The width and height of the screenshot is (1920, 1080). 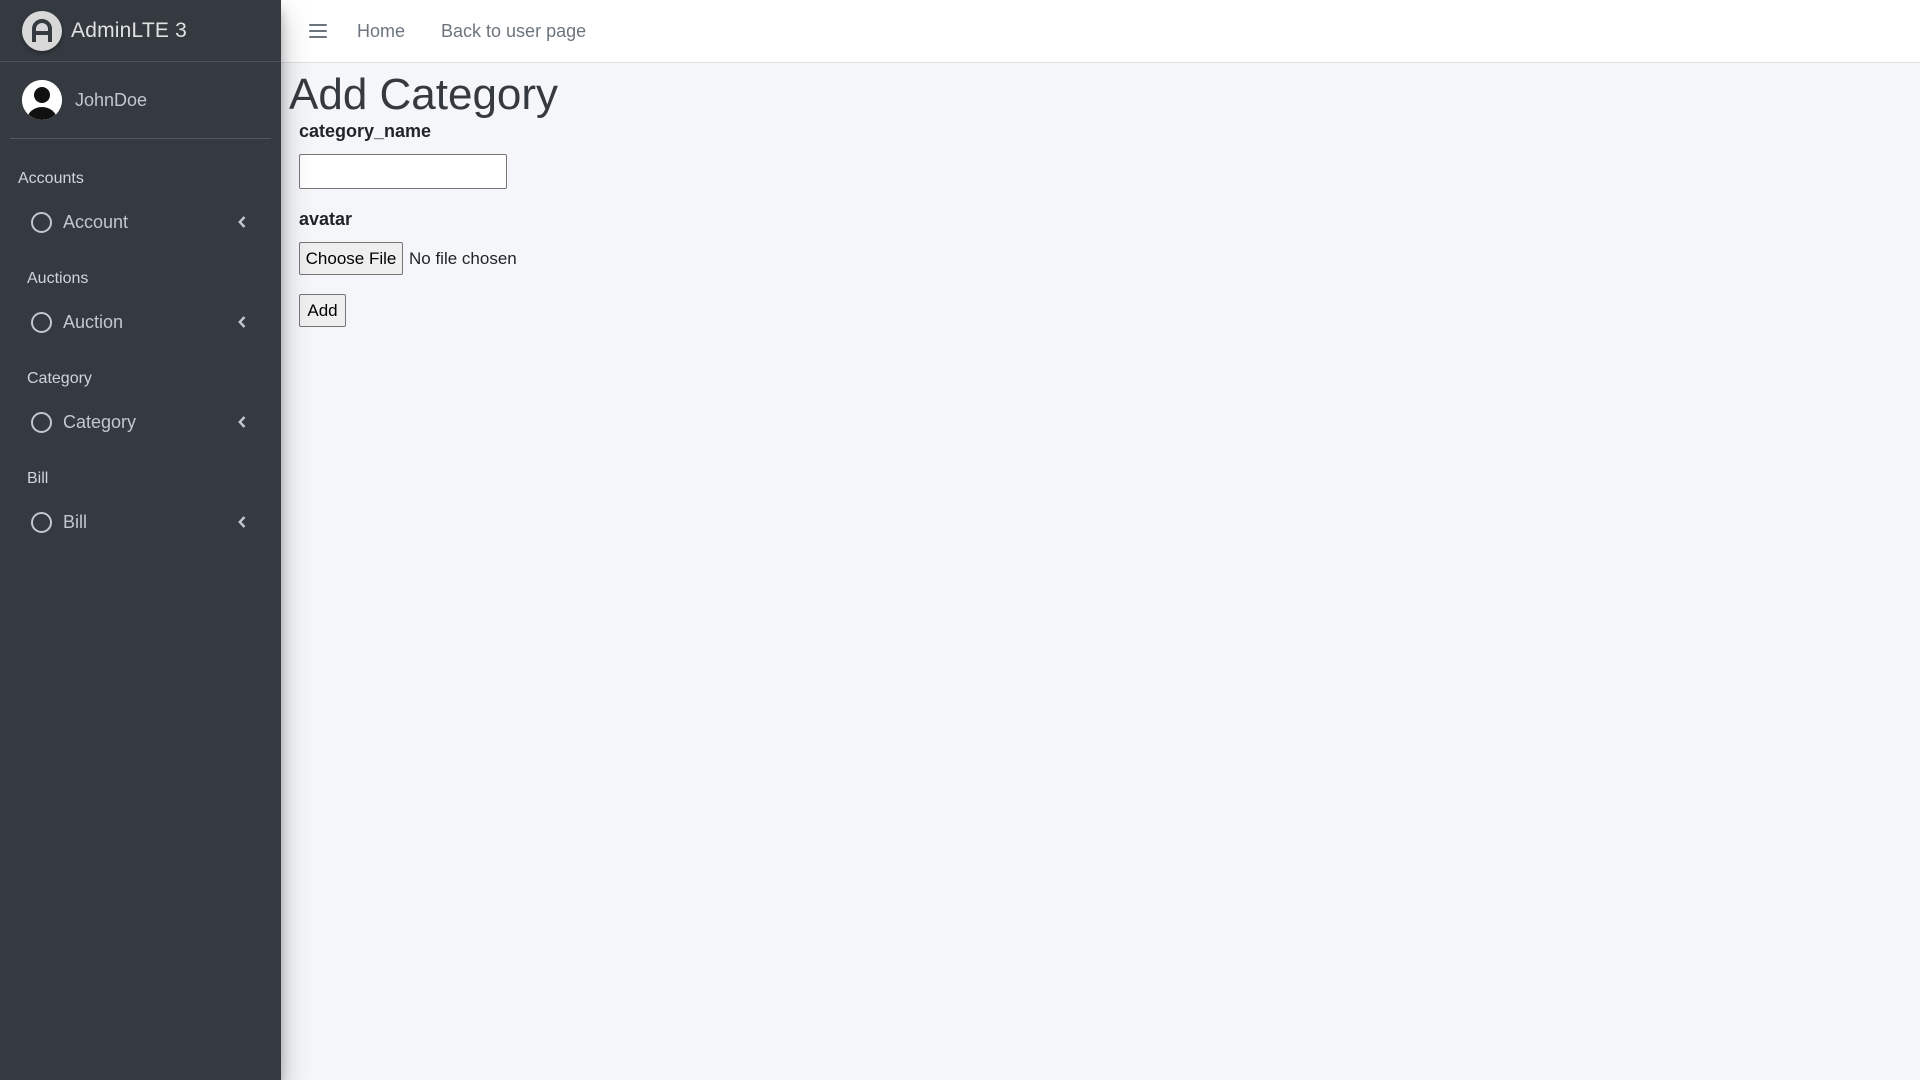 I want to click on sidebar-item-label: Bill, so click(x=75, y=521).